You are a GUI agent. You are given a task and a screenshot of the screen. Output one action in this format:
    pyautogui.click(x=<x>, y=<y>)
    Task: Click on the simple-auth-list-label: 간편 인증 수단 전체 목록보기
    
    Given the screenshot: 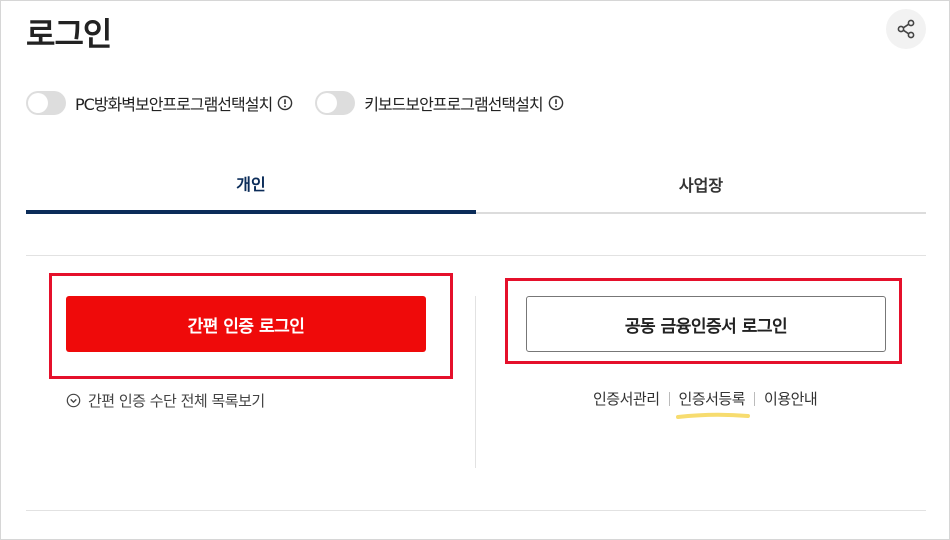 What is the action you would take?
    pyautogui.click(x=176, y=401)
    